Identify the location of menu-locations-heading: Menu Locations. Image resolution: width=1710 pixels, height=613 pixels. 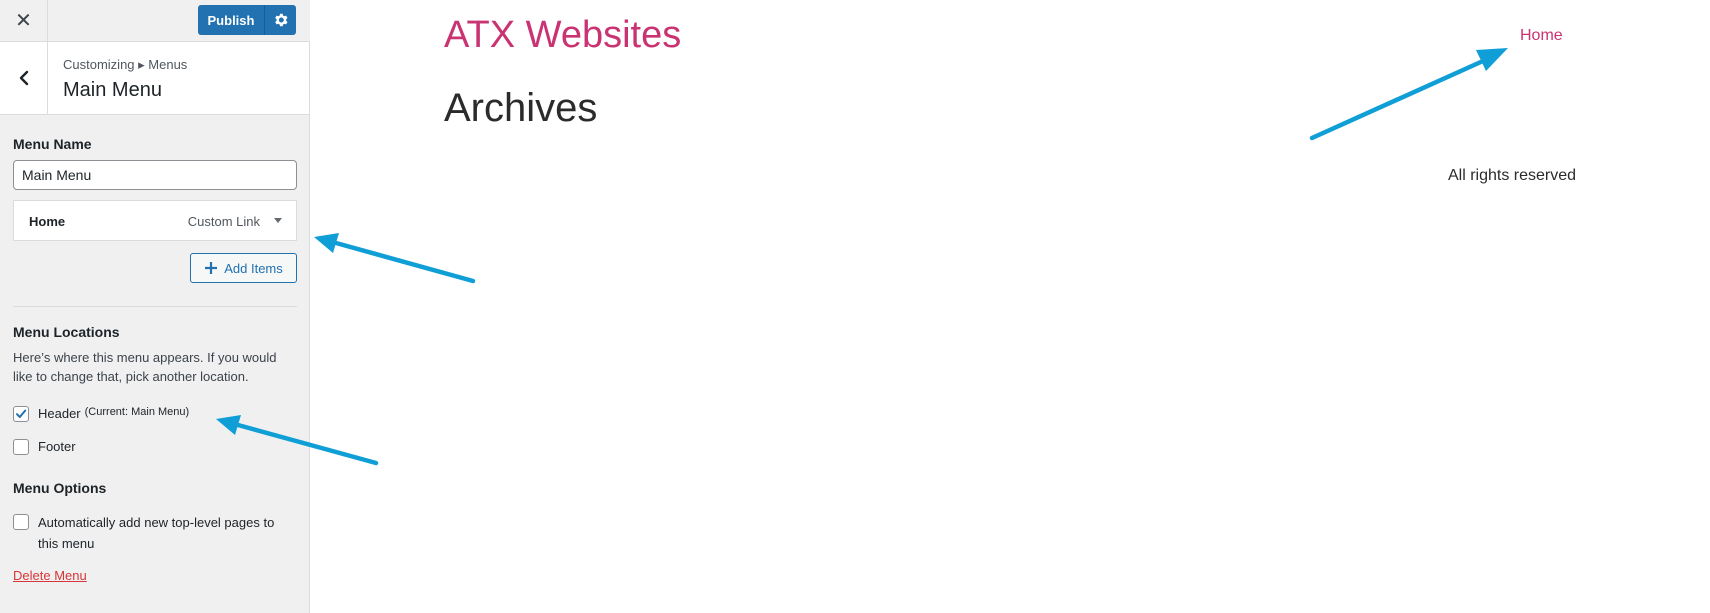
(66, 332).